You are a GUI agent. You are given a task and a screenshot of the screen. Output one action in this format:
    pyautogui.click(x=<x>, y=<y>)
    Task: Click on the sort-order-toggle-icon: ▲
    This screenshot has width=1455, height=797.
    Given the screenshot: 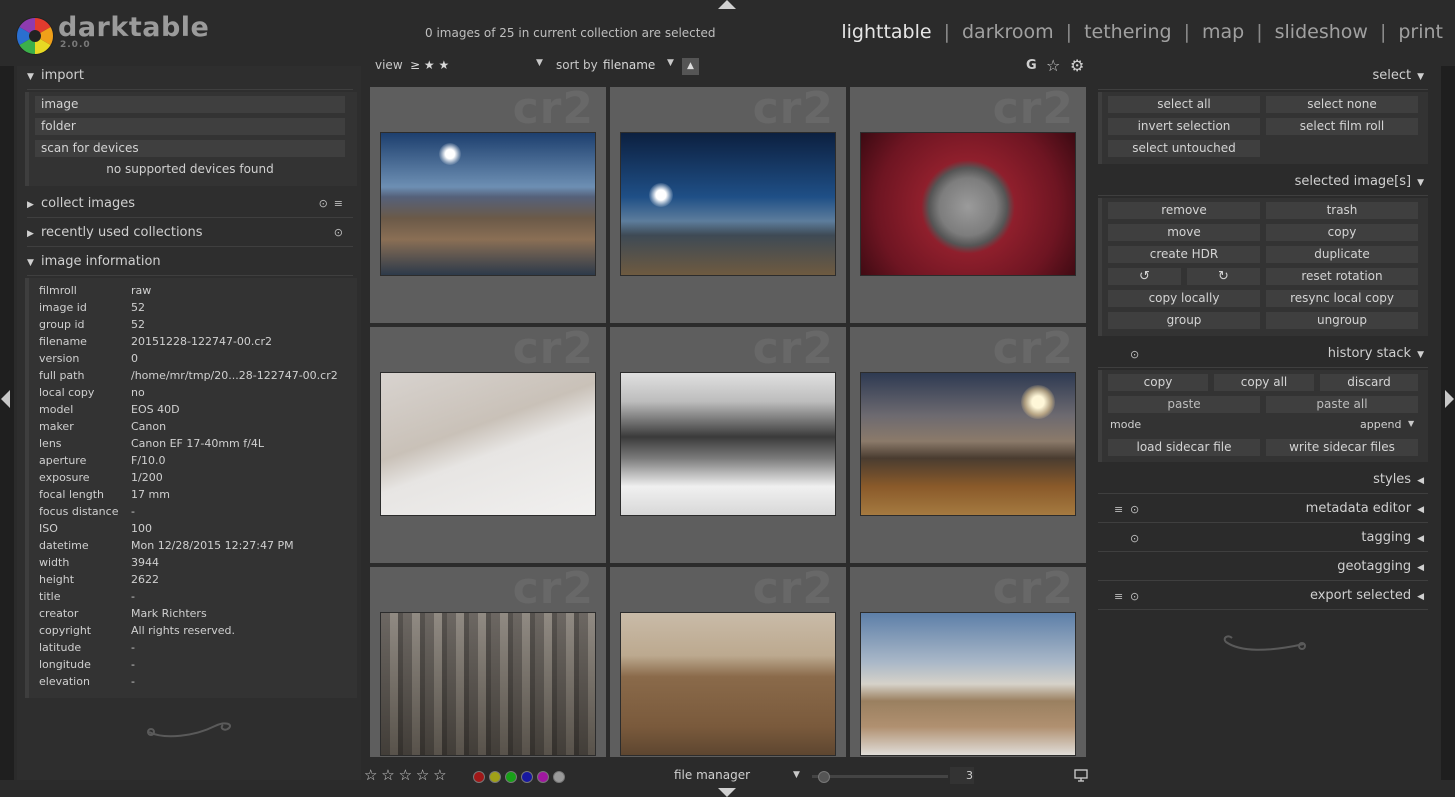 What is the action you would take?
    pyautogui.click(x=690, y=66)
    